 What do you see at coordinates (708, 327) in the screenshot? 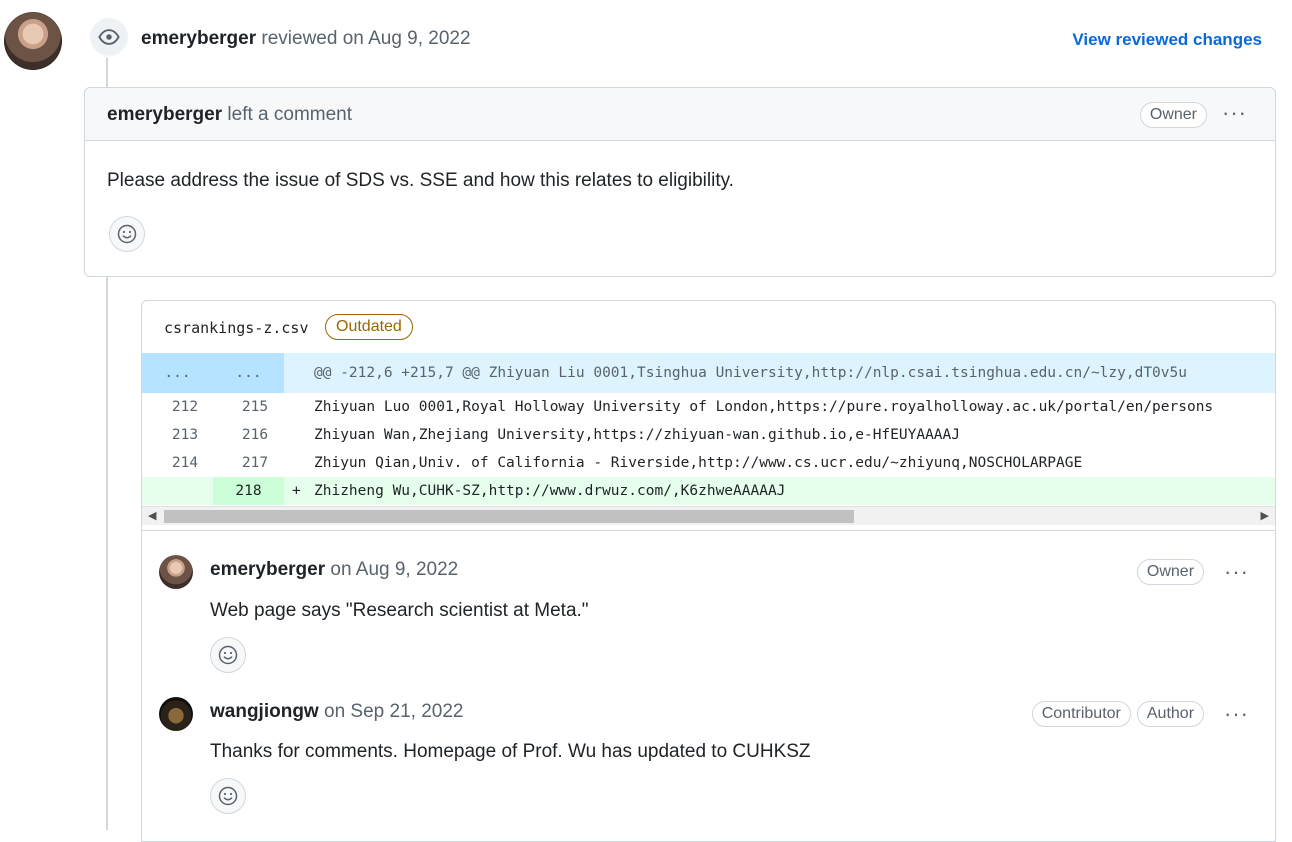
I see `file-header: csrankings-z.csv Outdated` at bounding box center [708, 327].